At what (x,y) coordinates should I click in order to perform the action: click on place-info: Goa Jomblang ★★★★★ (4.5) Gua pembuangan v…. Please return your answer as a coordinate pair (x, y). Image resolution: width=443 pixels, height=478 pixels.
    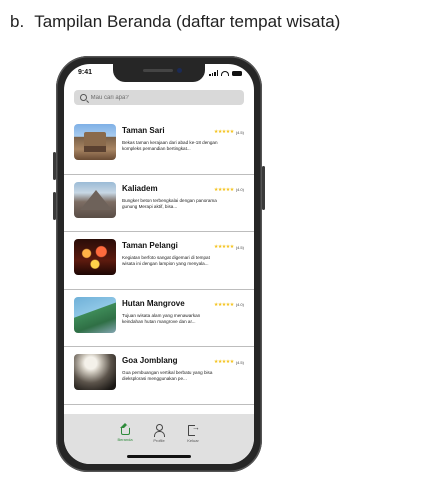
    Looking at the image, I should click on (183, 379).